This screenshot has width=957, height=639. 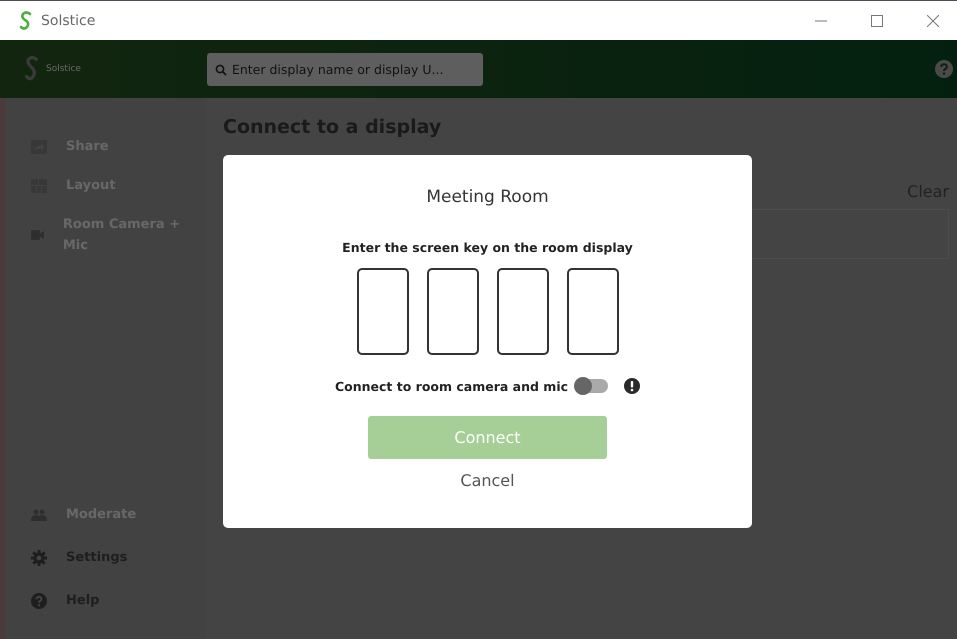 What do you see at coordinates (39, 558) in the screenshot?
I see `settings-icon` at bounding box center [39, 558].